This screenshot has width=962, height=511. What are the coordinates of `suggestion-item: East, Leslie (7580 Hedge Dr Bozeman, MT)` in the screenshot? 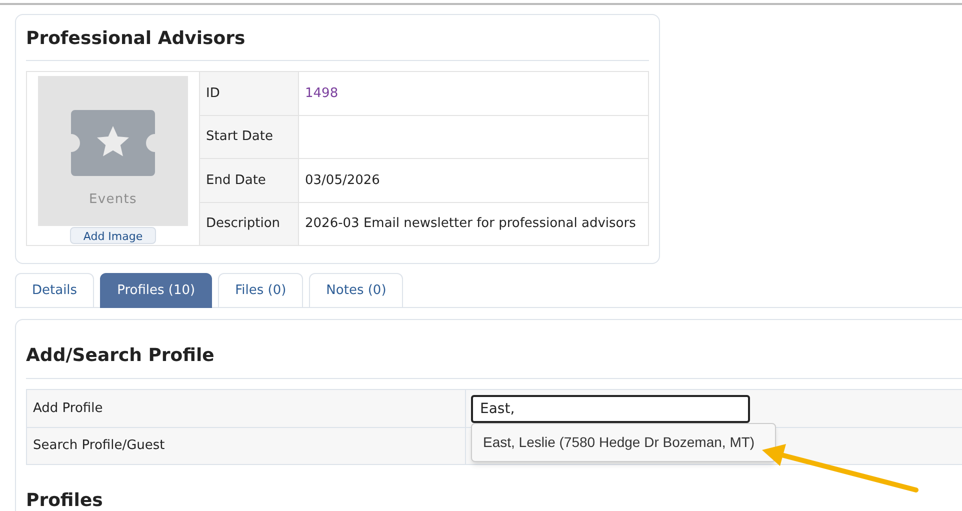 It's located at (623, 442).